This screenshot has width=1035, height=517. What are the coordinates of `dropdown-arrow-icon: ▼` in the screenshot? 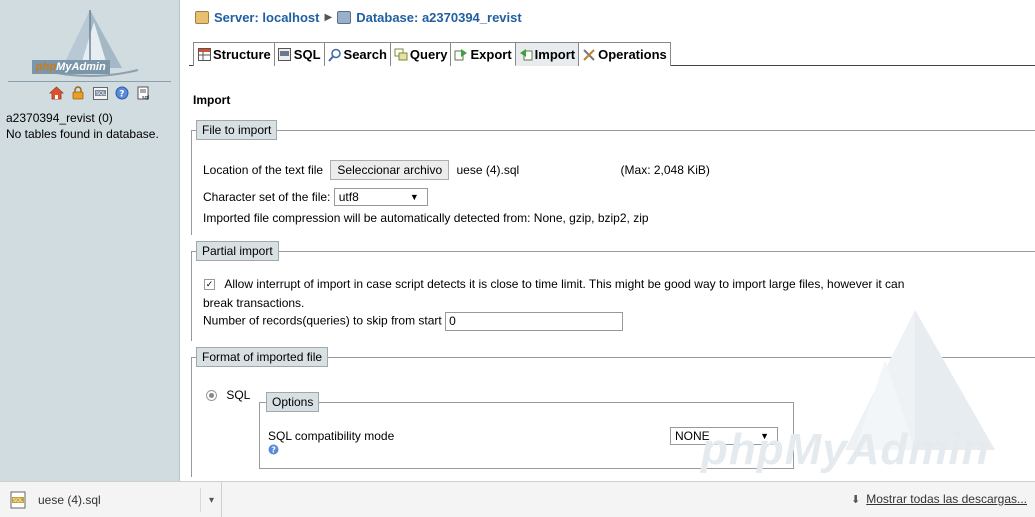 It's located at (414, 197).